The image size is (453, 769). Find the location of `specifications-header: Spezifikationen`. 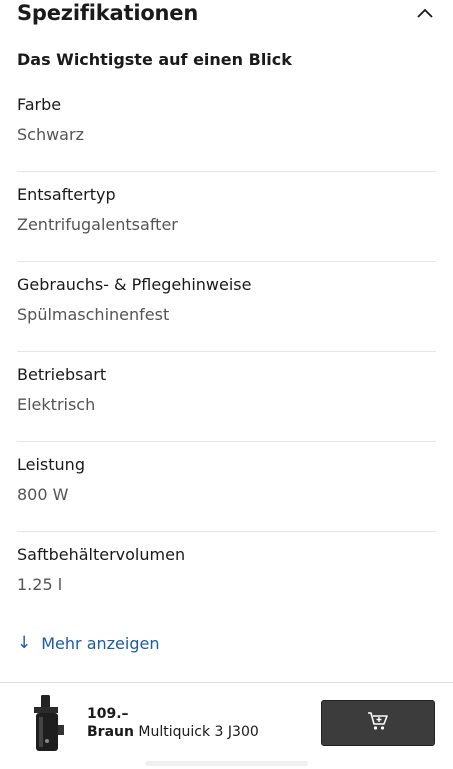

specifications-header: Spezifikationen is located at coordinates (226, 13).